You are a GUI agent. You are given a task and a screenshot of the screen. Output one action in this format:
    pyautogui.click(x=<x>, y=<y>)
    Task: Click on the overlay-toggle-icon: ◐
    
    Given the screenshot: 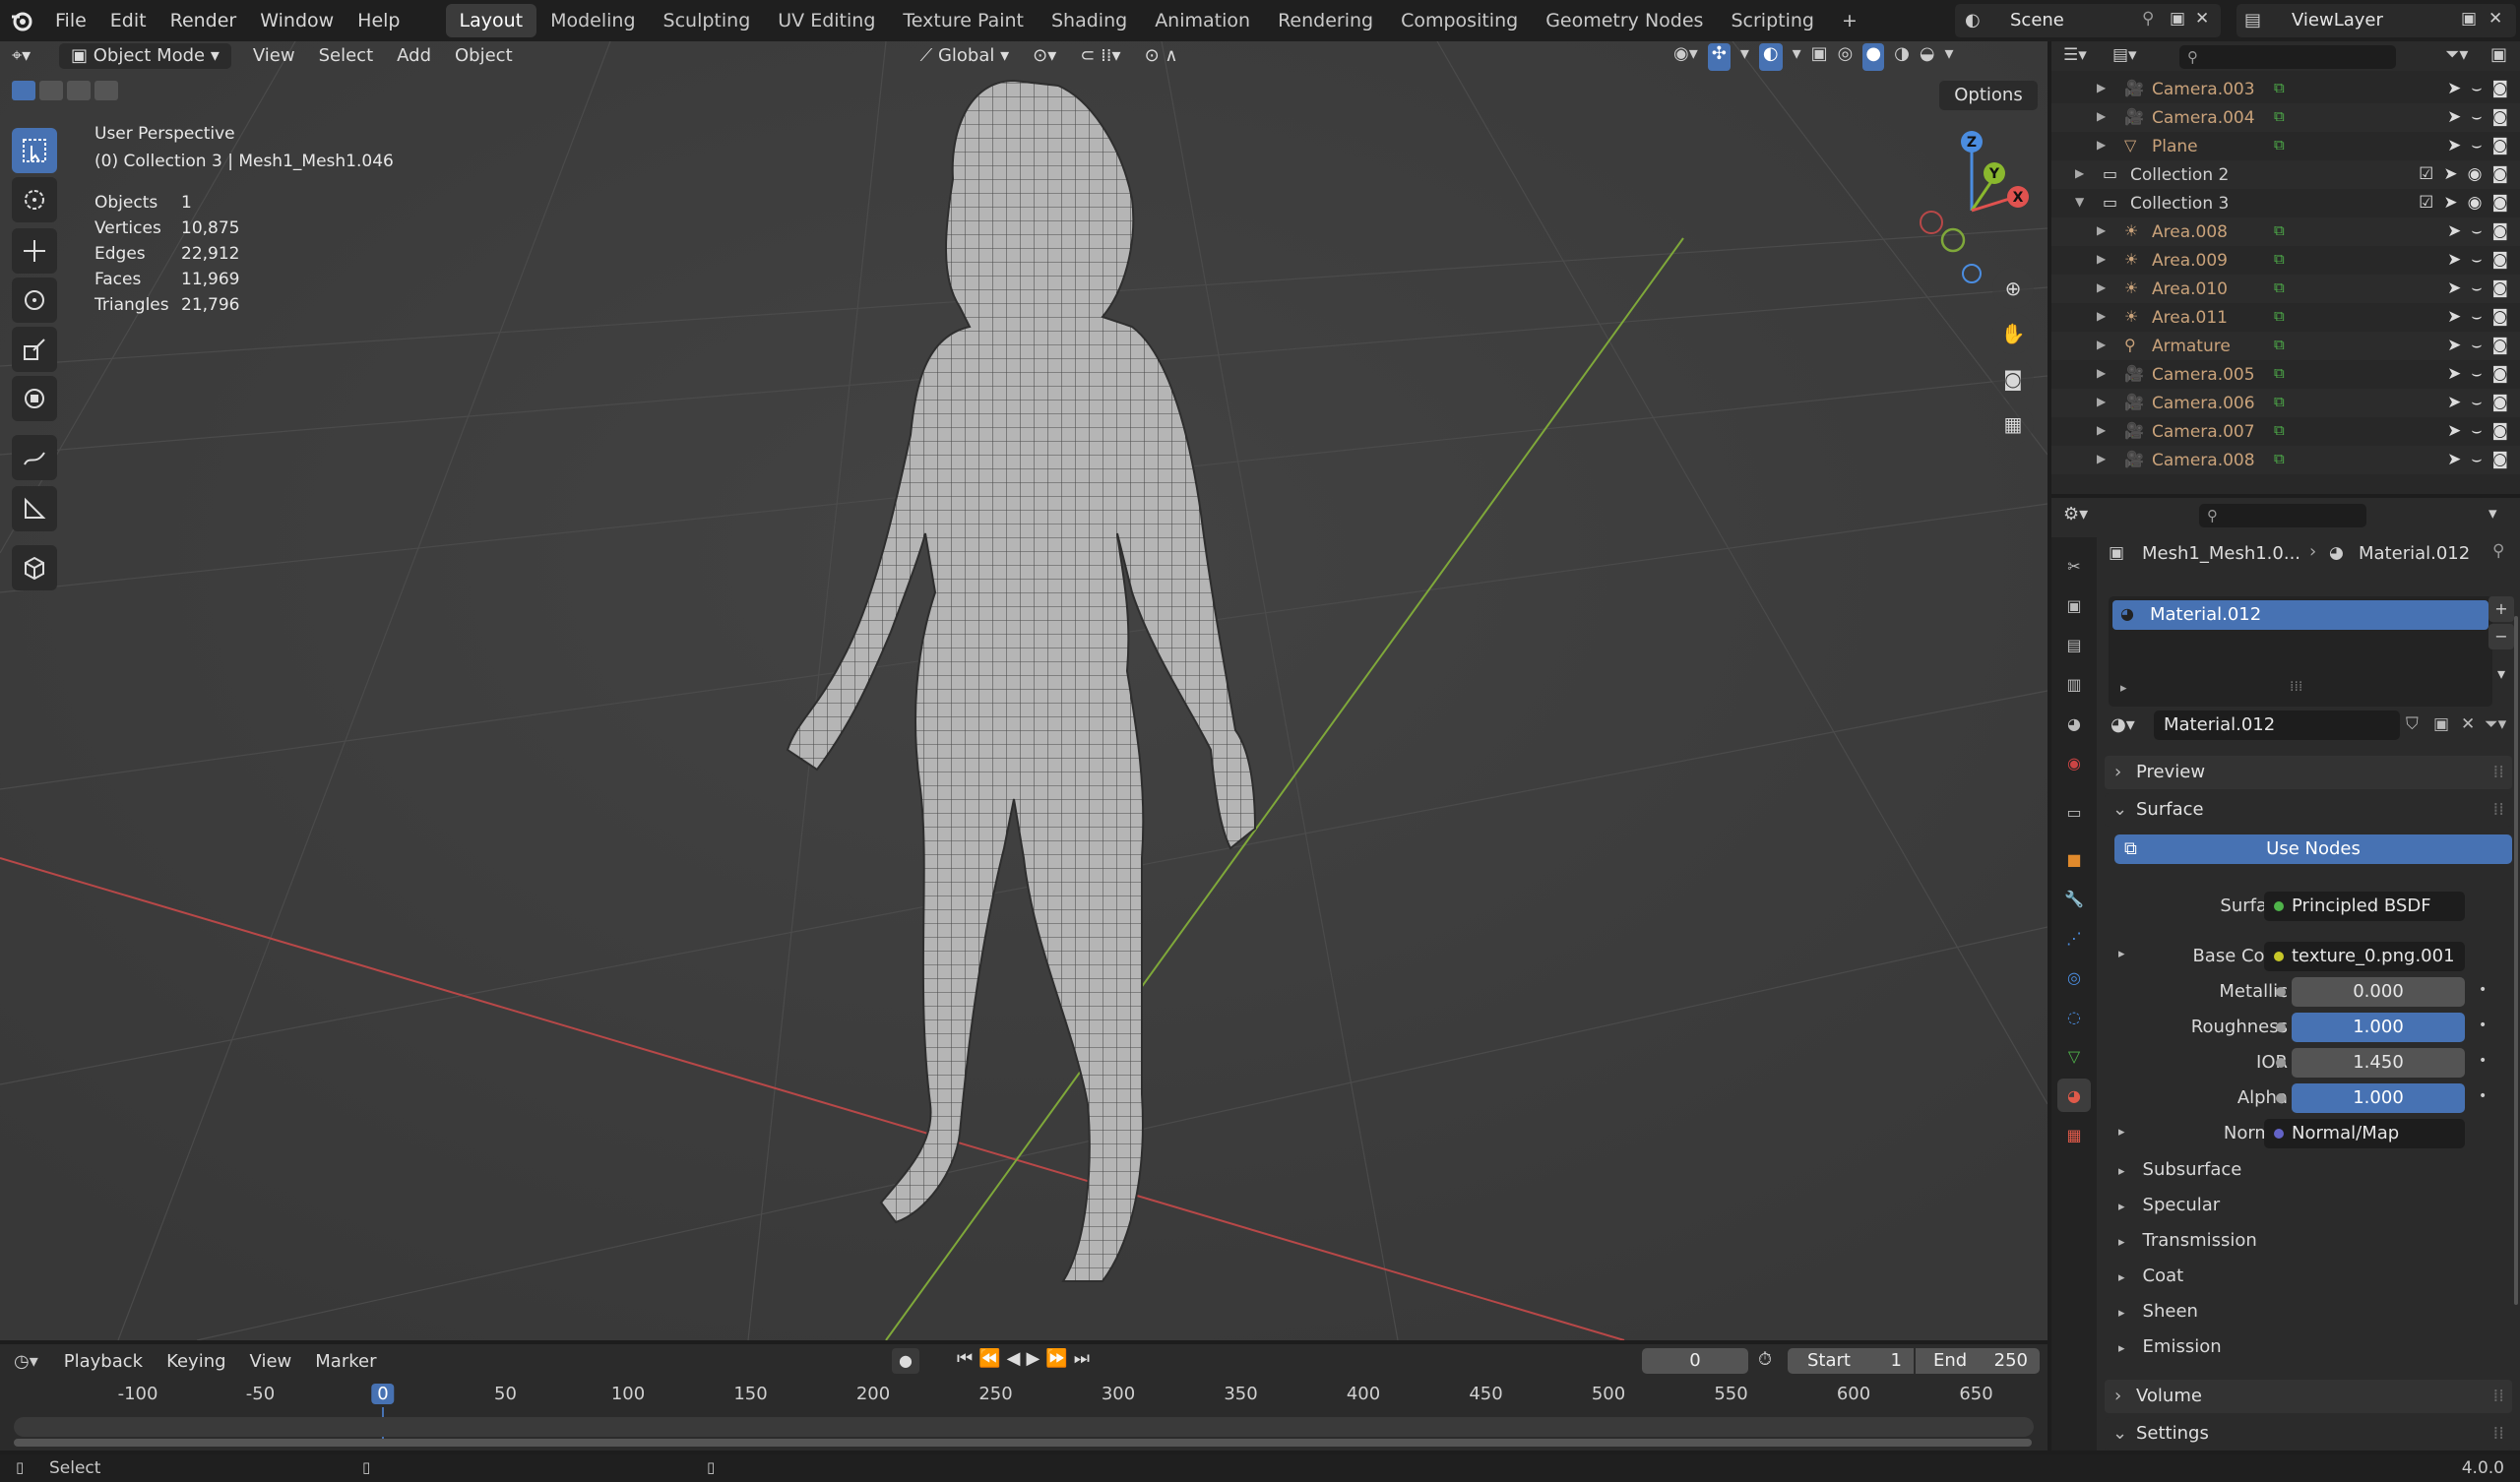 What is the action you would take?
    pyautogui.click(x=1770, y=57)
    